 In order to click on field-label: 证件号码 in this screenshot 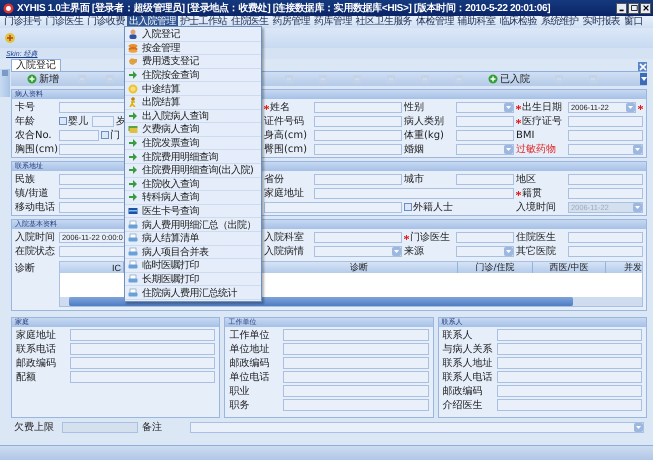, I will do `click(284, 121)`.